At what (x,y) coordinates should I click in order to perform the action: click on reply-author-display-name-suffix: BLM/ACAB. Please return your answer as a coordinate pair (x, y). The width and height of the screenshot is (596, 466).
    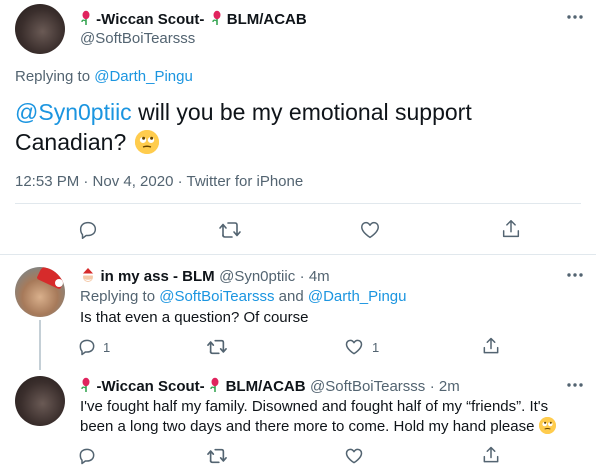
    Looking at the image, I should click on (266, 386).